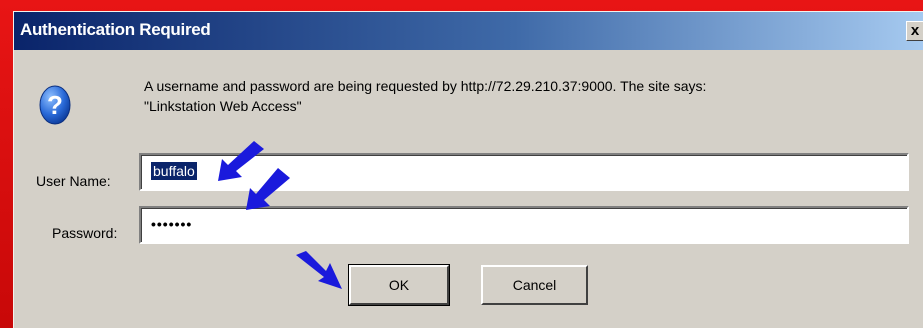 The width and height of the screenshot is (923, 328). I want to click on question-icon: ?, so click(55, 105).